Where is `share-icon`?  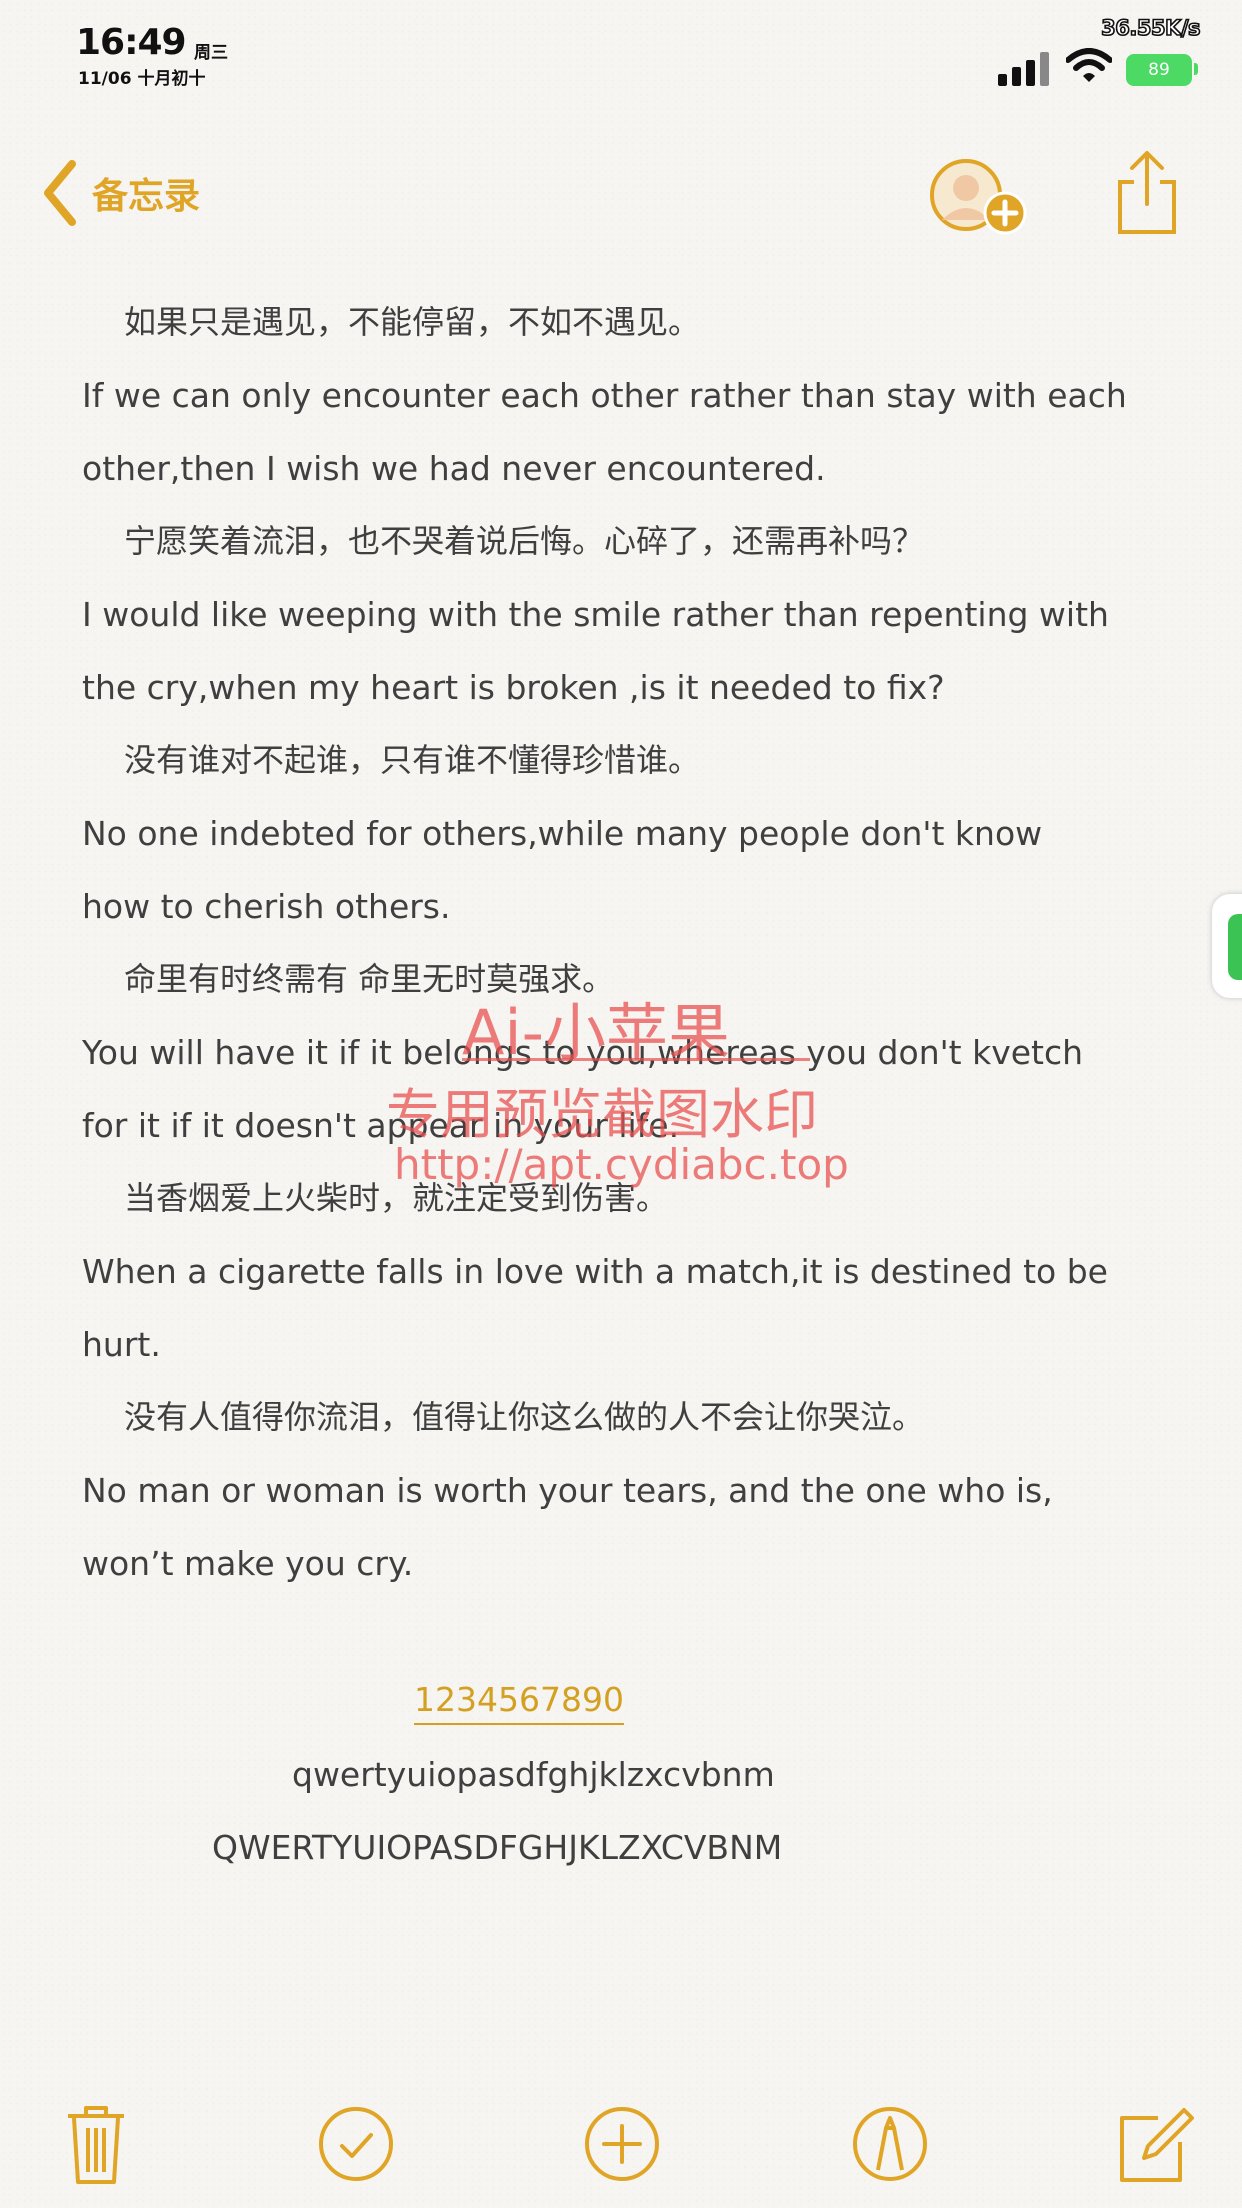 share-icon is located at coordinates (1147, 193).